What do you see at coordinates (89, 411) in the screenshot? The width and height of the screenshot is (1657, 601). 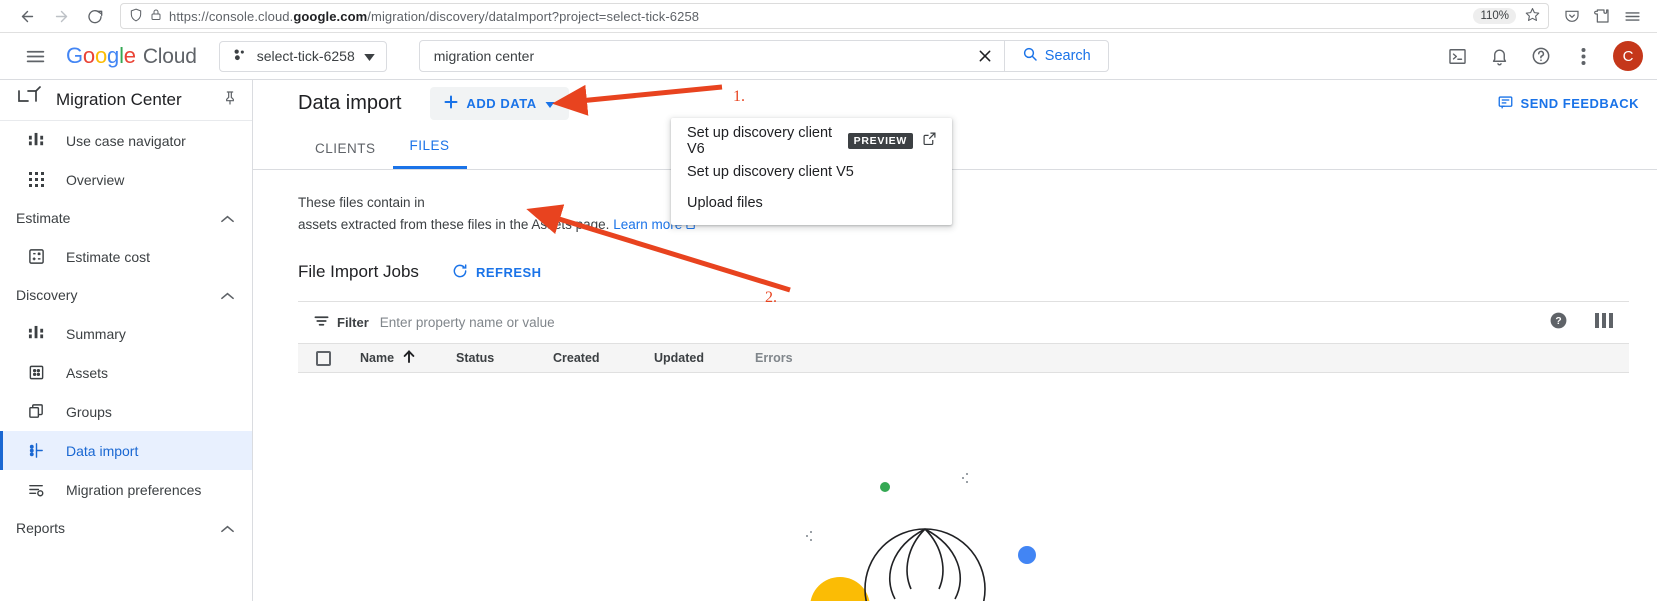 I see `sidebar-item-label: Groups` at bounding box center [89, 411].